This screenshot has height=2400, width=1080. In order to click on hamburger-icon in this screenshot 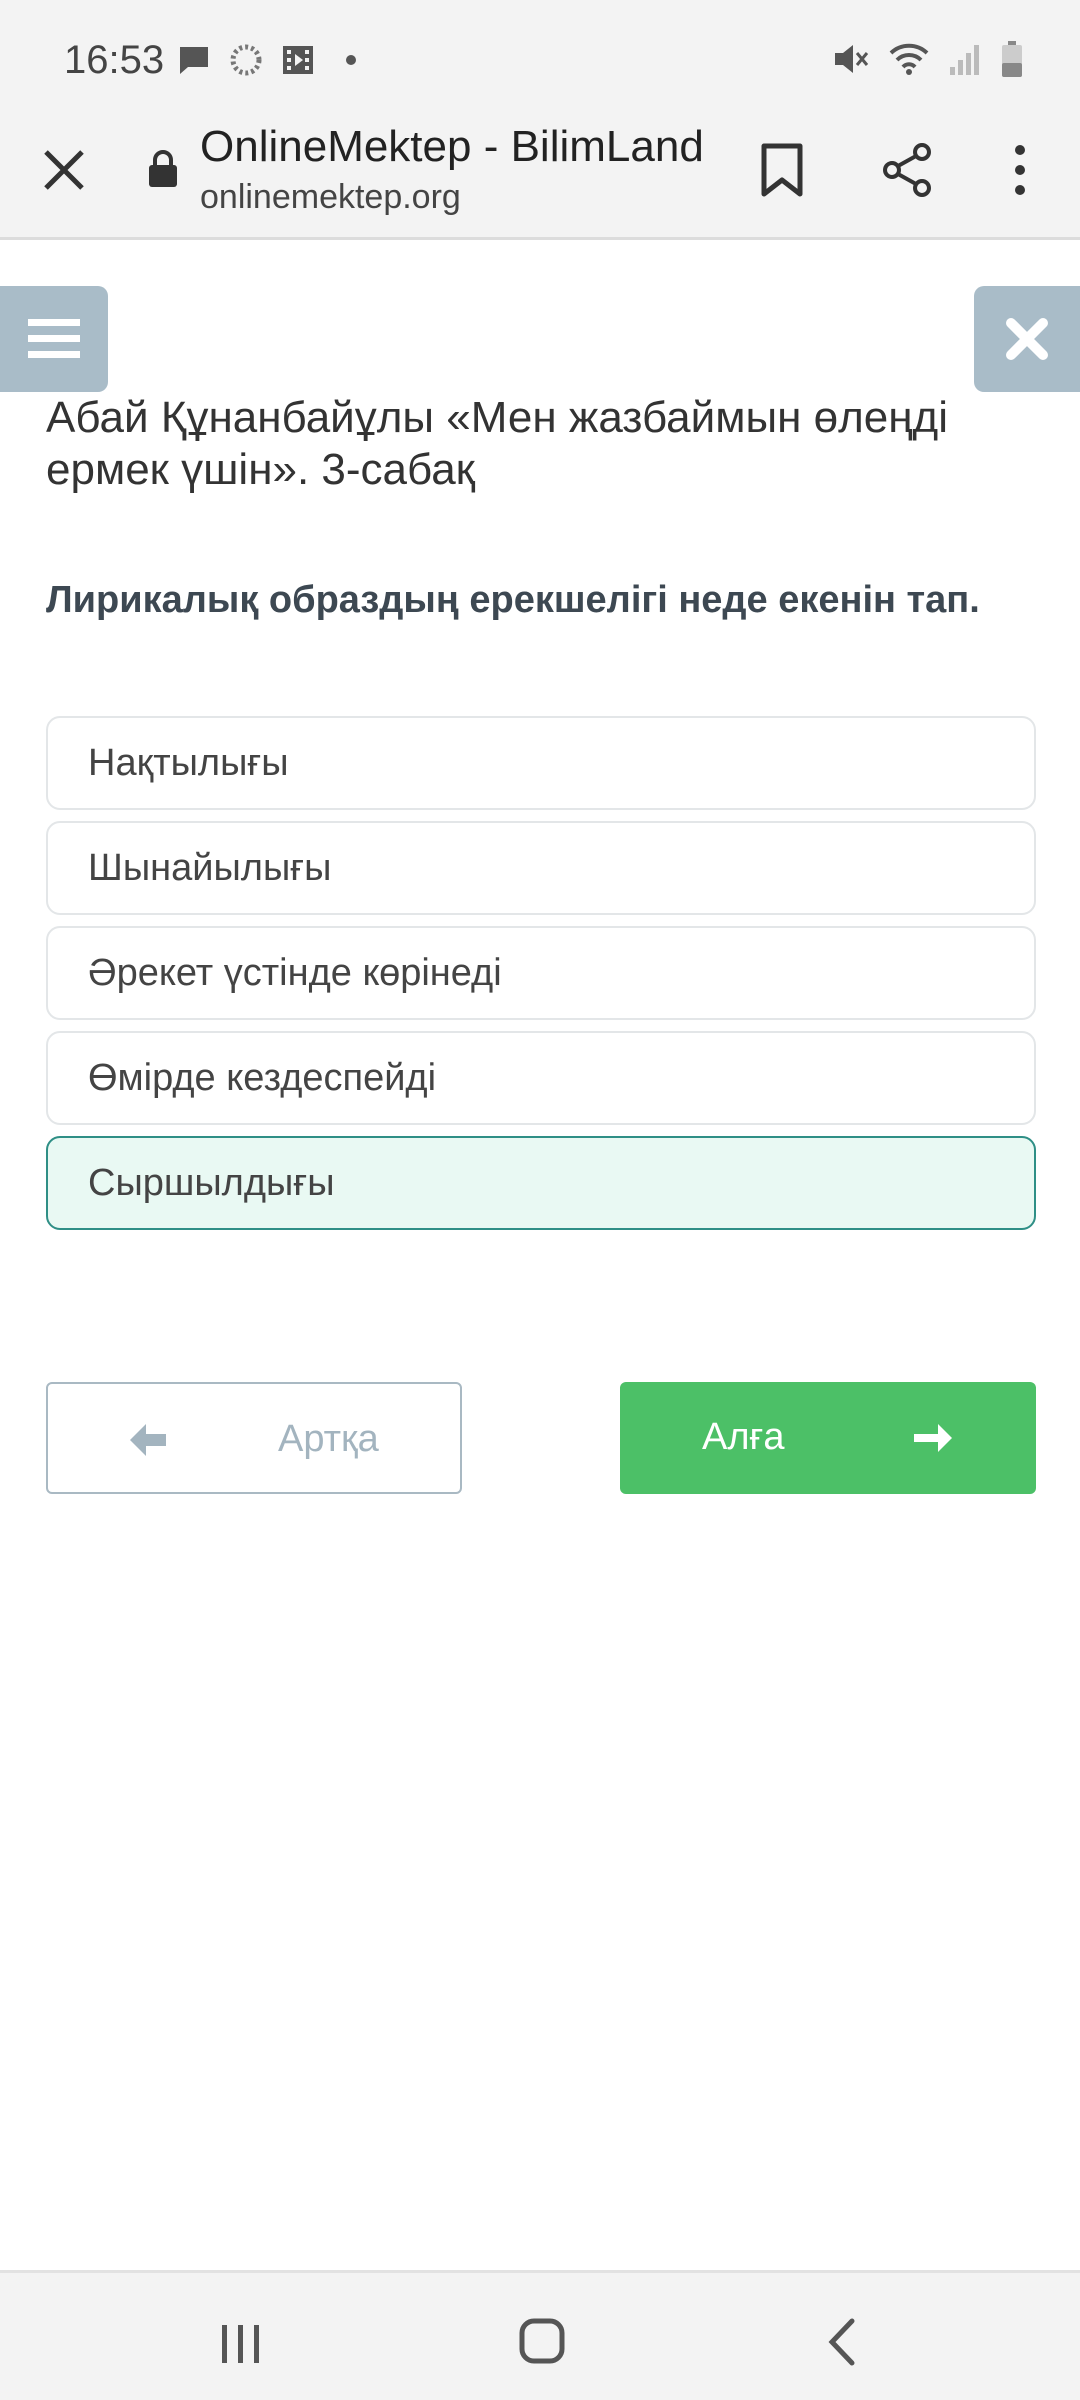, I will do `click(54, 338)`.